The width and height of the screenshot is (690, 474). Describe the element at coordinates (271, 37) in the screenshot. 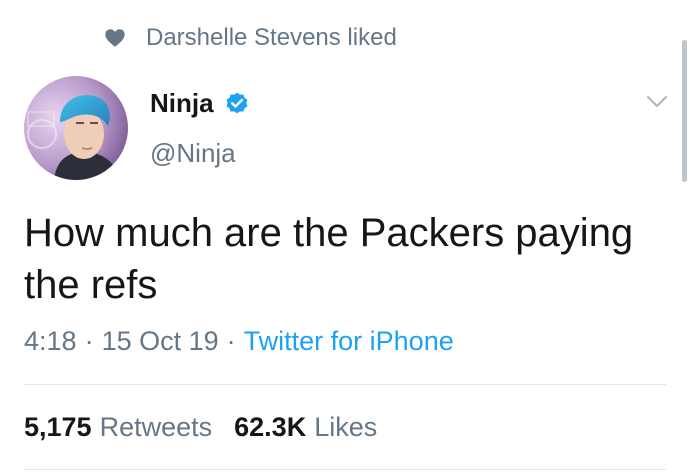

I see `social-context-text: Darshelle Stevens liked` at that location.